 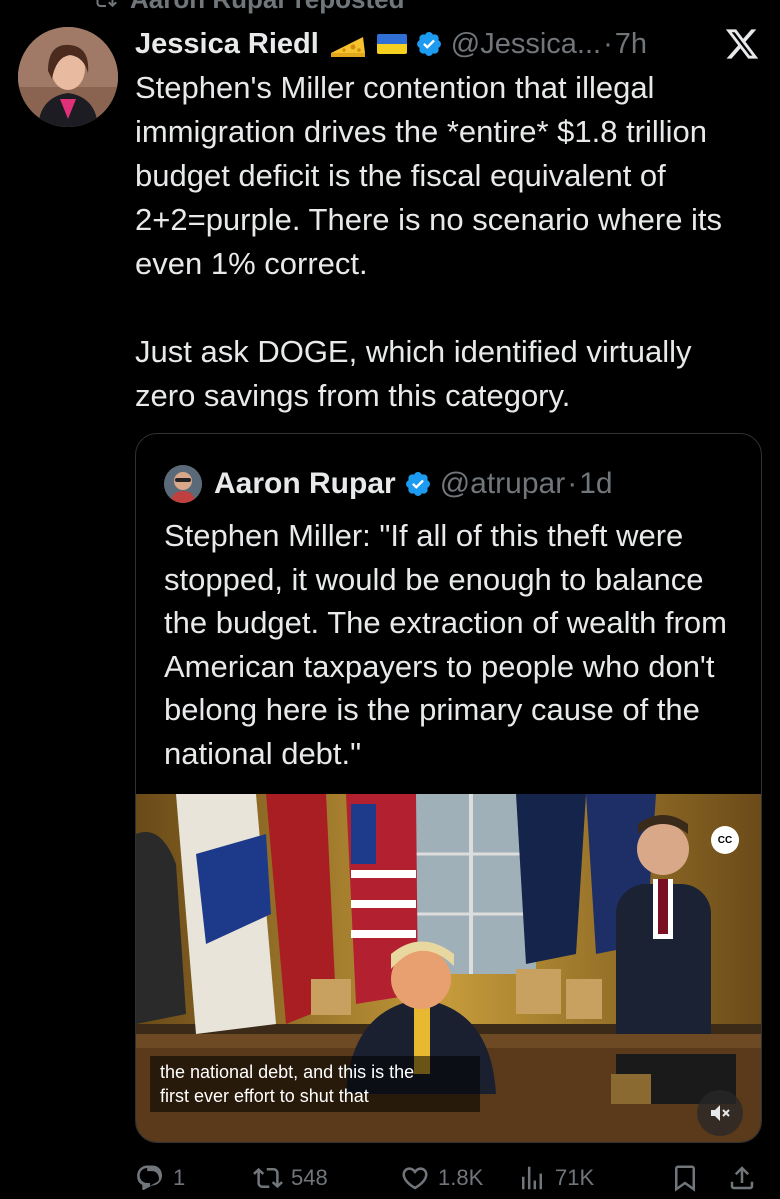 I want to click on share-icon, so click(x=742, y=1178).